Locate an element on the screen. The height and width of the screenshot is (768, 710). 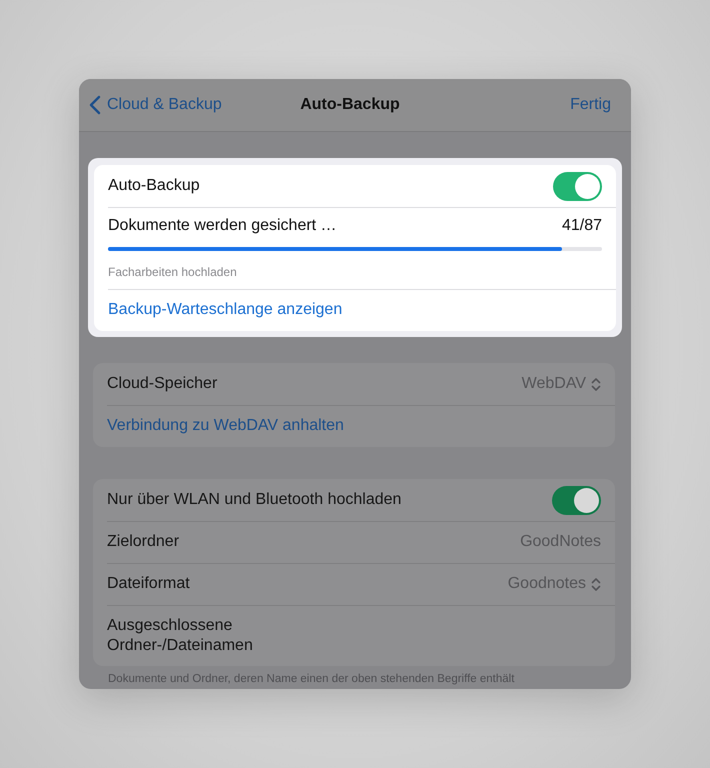
picker-value: Goodnotes is located at coordinates (554, 584).